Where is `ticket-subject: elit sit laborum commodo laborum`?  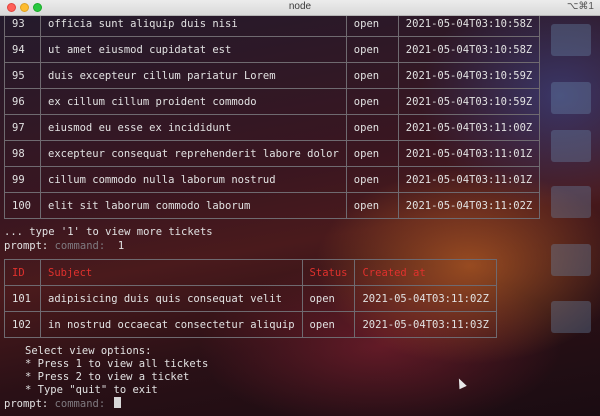
ticket-subject: elit sit laborum commodo laborum is located at coordinates (193, 205).